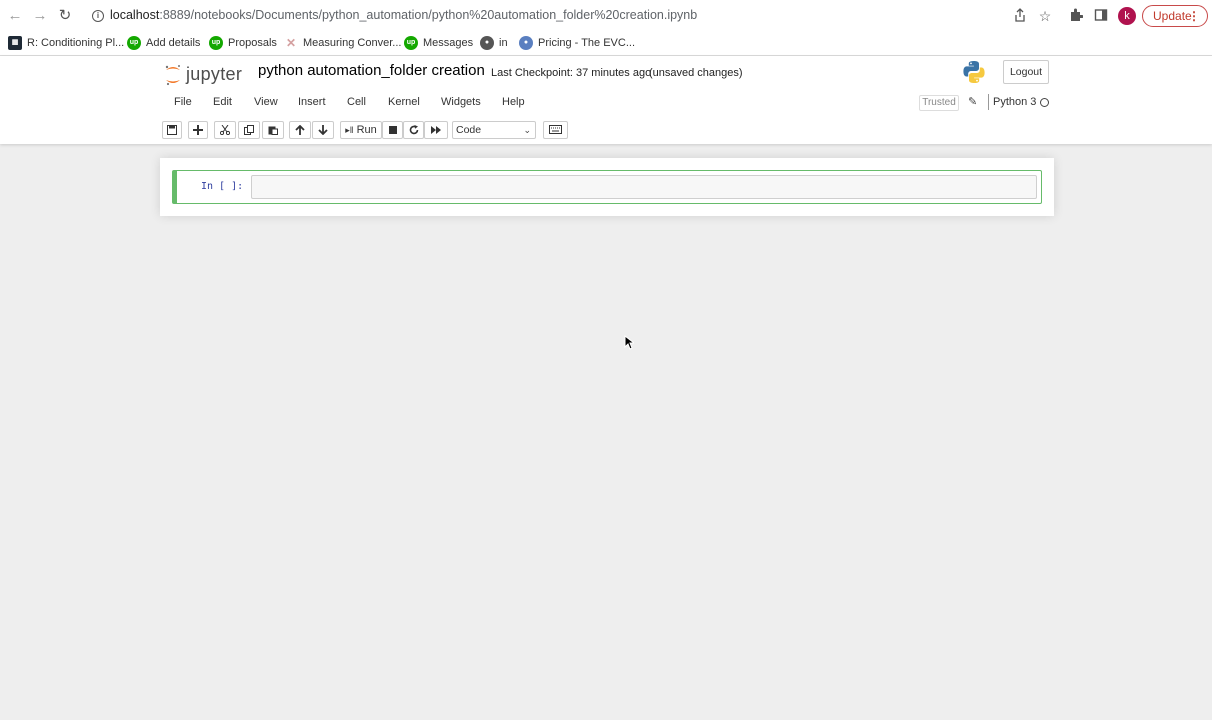 The height and width of the screenshot is (720, 1212). I want to click on bookmark-add-details: up Add details, so click(163, 43).